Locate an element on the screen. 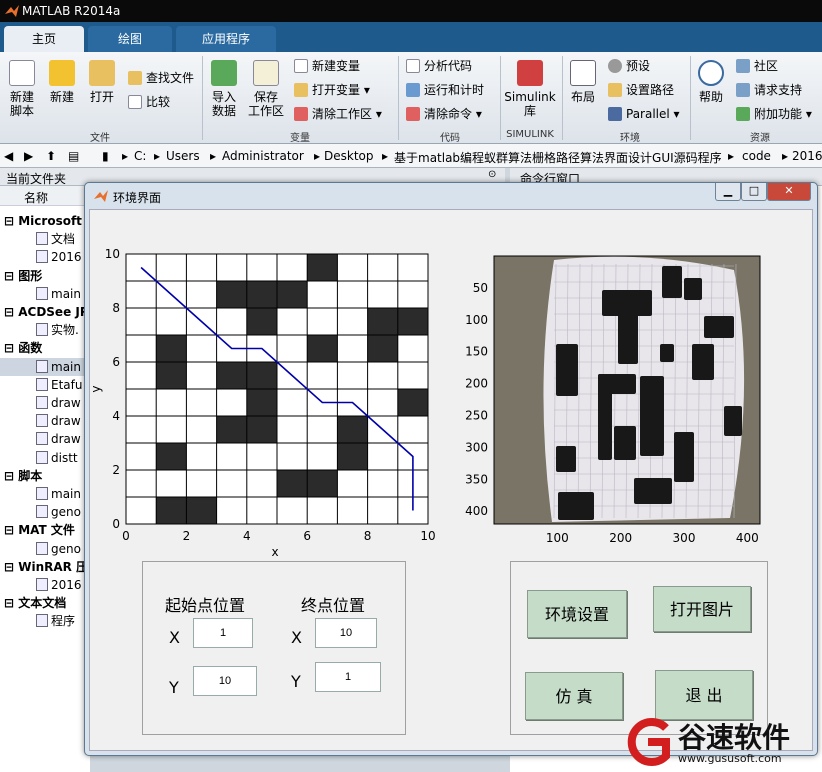  breadcrumb-part: Desktop is located at coordinates (349, 156).